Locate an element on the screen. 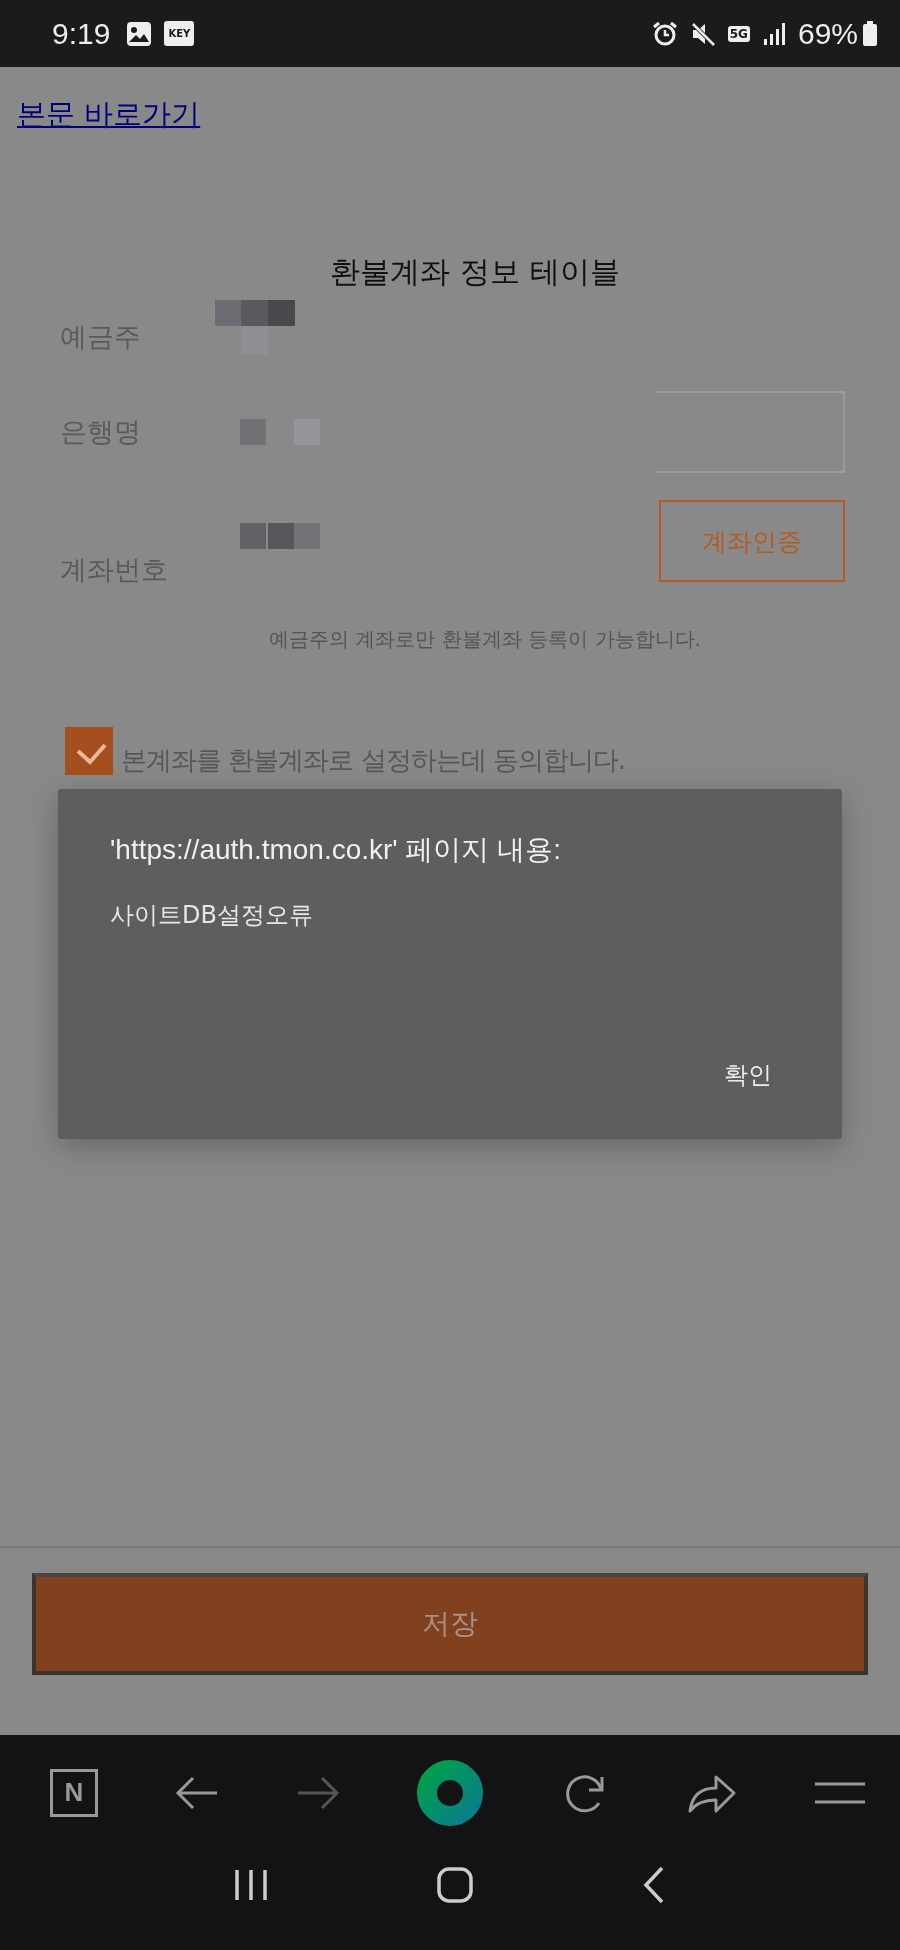 This screenshot has height=1950, width=900. dialog-message: 사이트DB설정오류 is located at coordinates (212, 915).